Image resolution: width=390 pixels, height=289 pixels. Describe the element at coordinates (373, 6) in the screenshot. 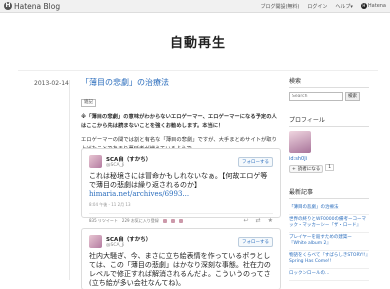

I see `hatena-link: H Hatena` at that location.